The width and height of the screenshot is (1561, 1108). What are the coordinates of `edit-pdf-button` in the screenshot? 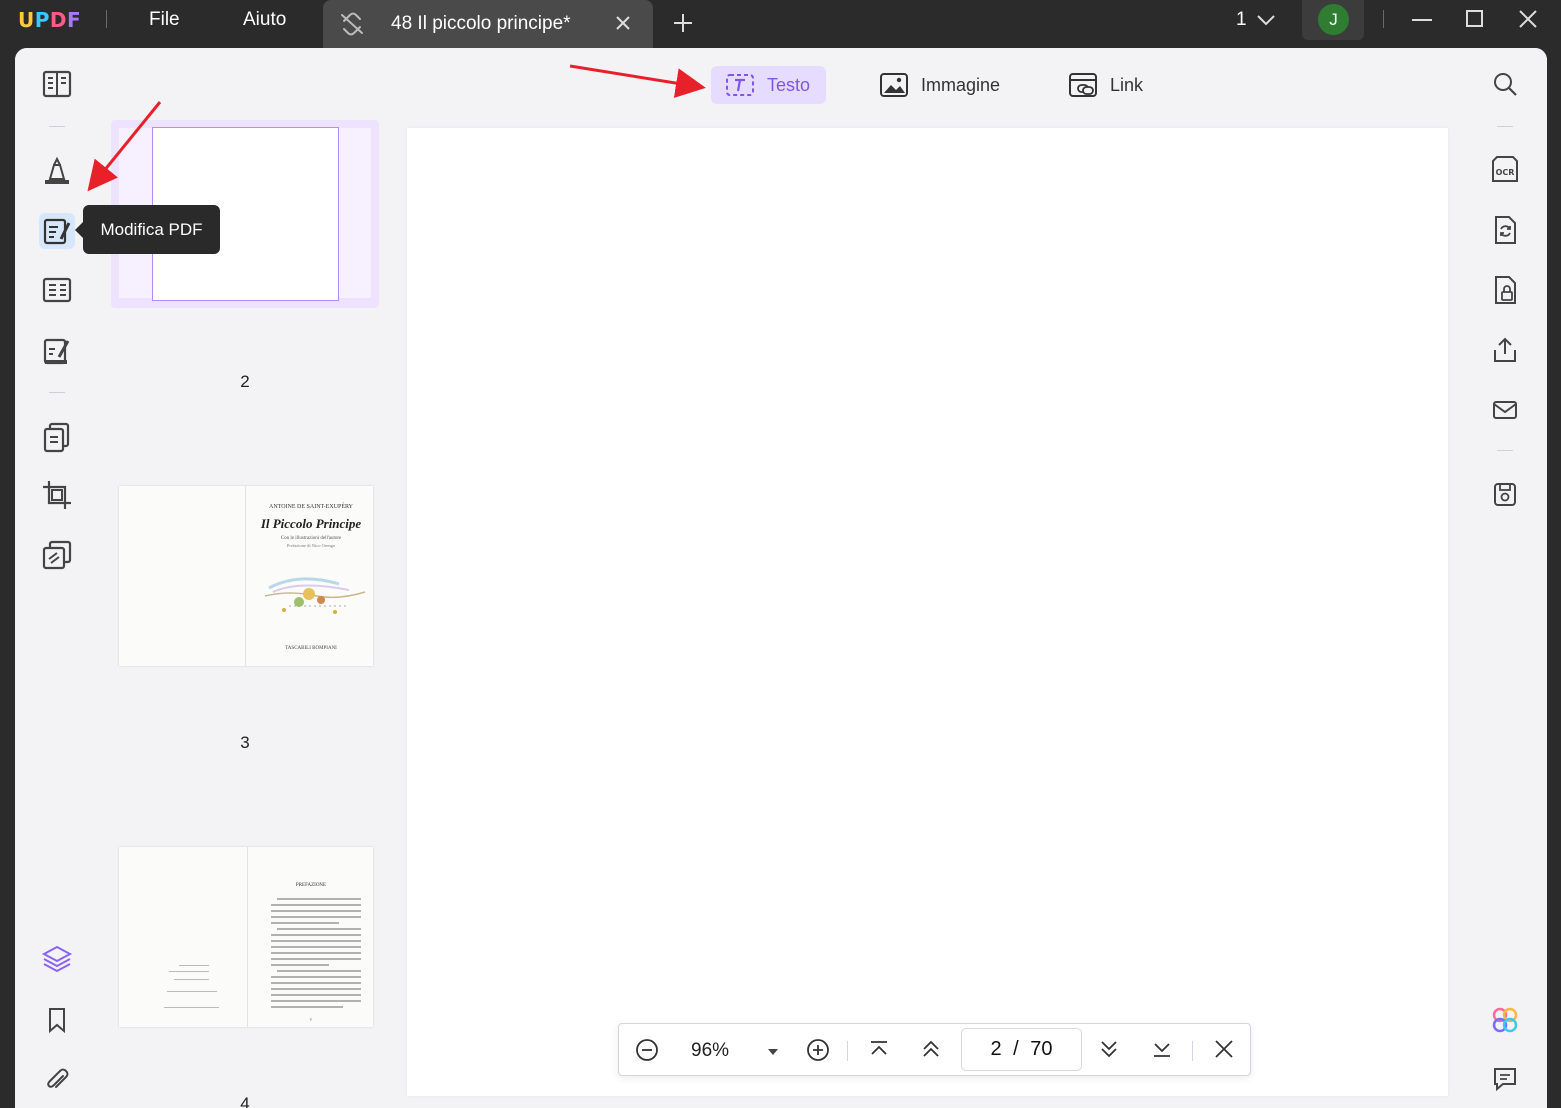 It's located at (57, 231).